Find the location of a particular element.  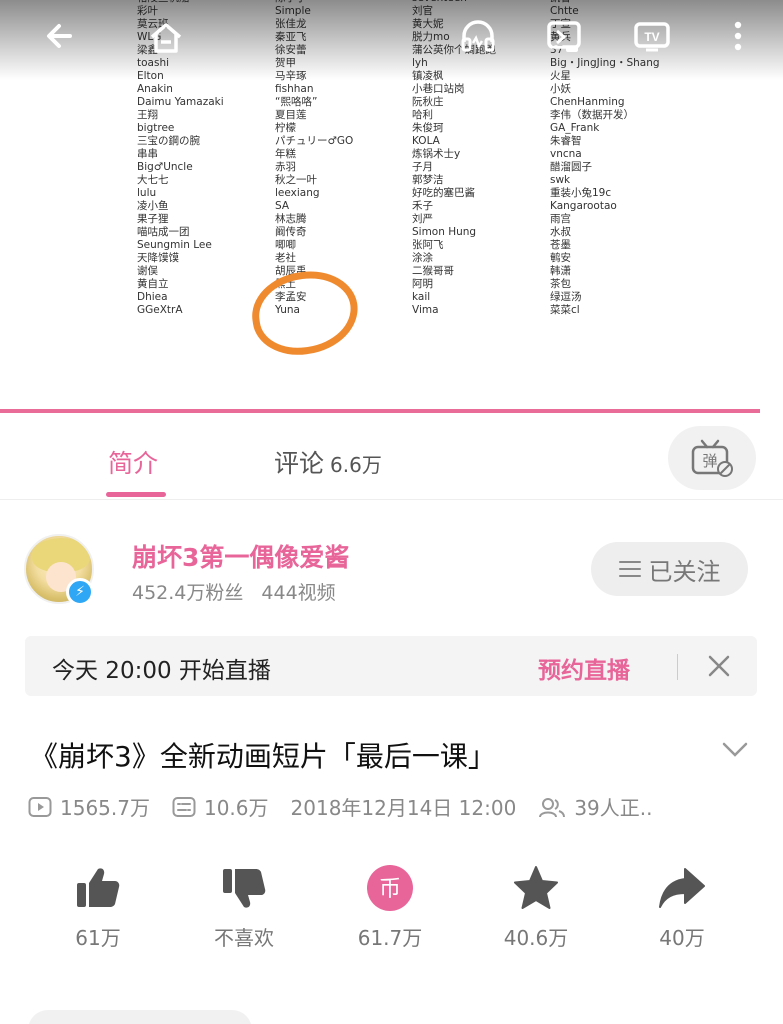

share-count: 40万 is located at coordinates (682, 938).